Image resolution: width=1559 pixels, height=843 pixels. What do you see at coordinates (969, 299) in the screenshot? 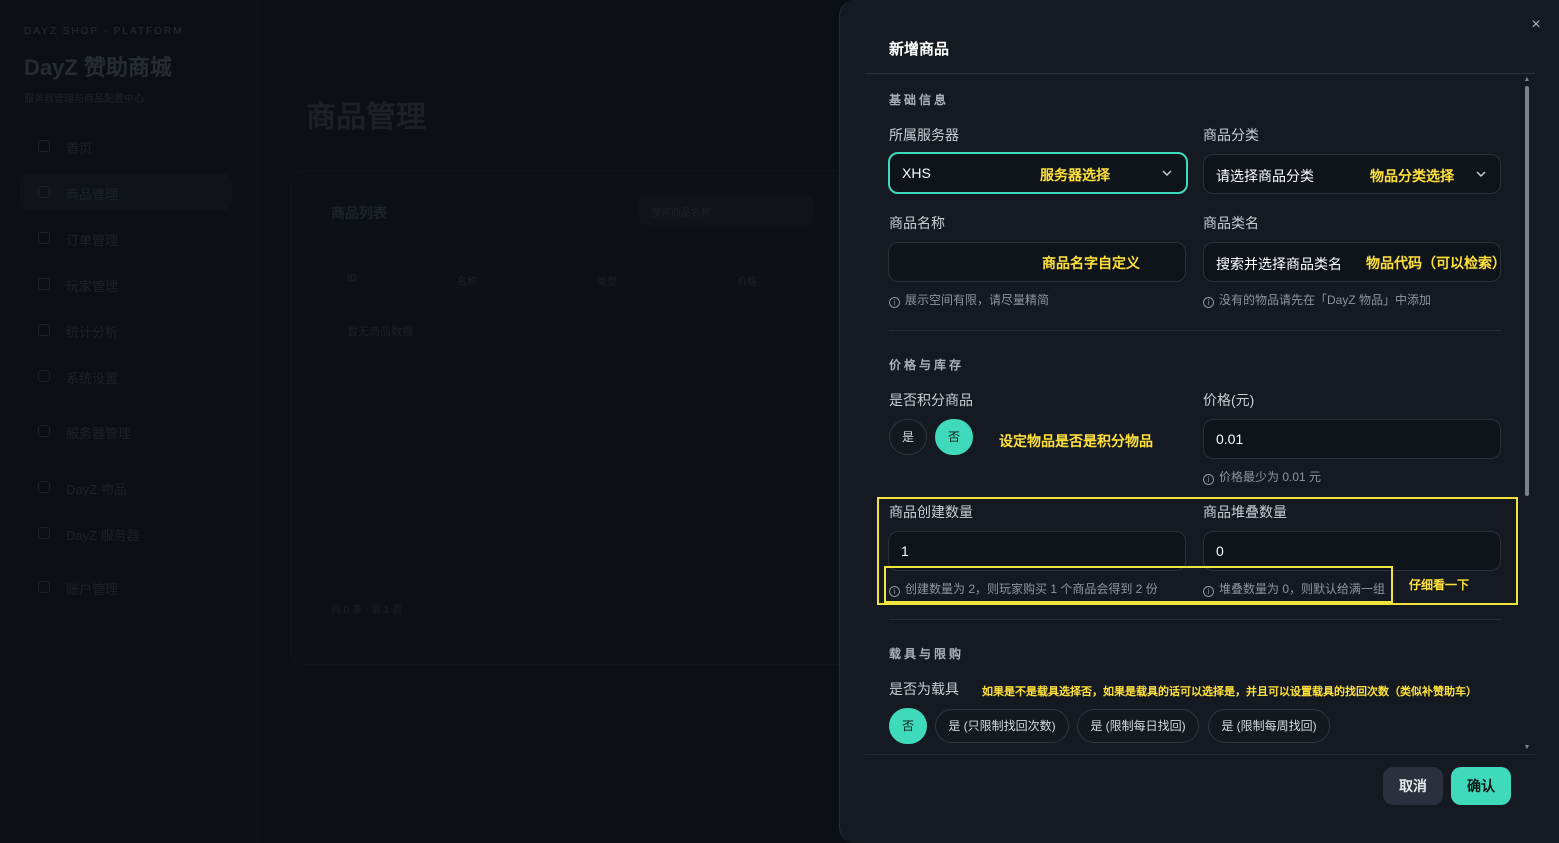
I see `product-name-hint: i 展示空间有限，请尽量精简` at bounding box center [969, 299].